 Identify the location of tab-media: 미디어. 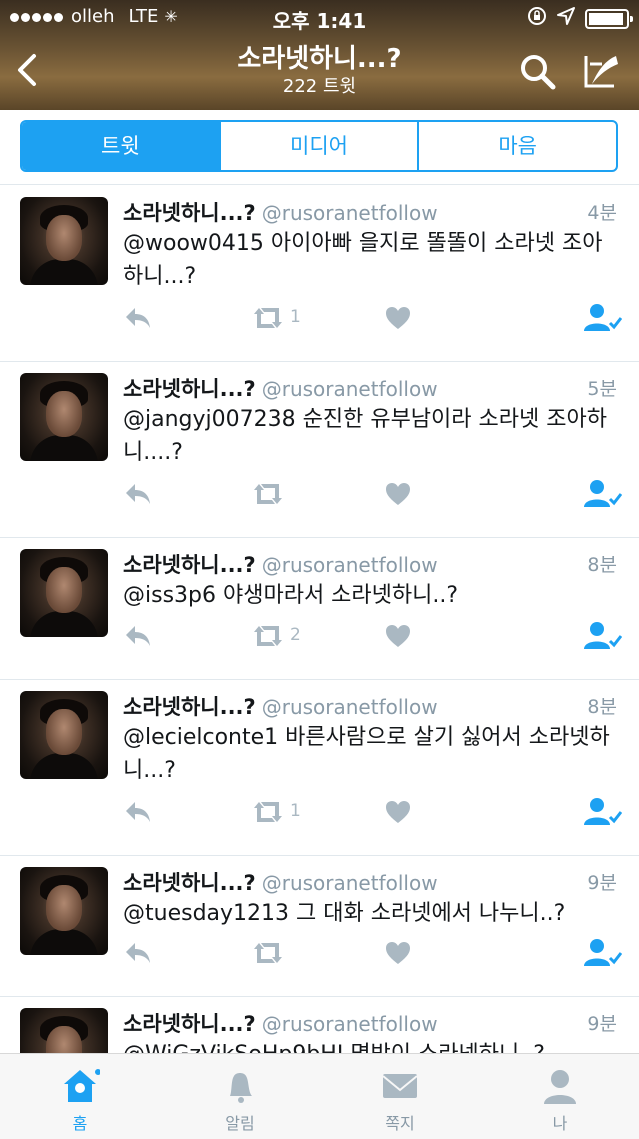
(318, 146).